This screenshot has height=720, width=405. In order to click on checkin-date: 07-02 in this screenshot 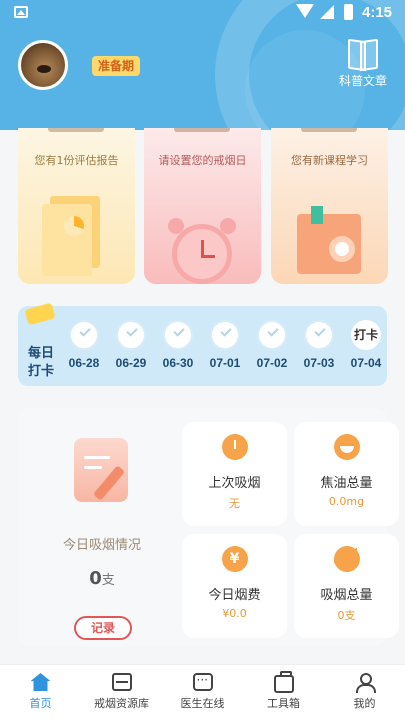, I will do `click(272, 363)`.